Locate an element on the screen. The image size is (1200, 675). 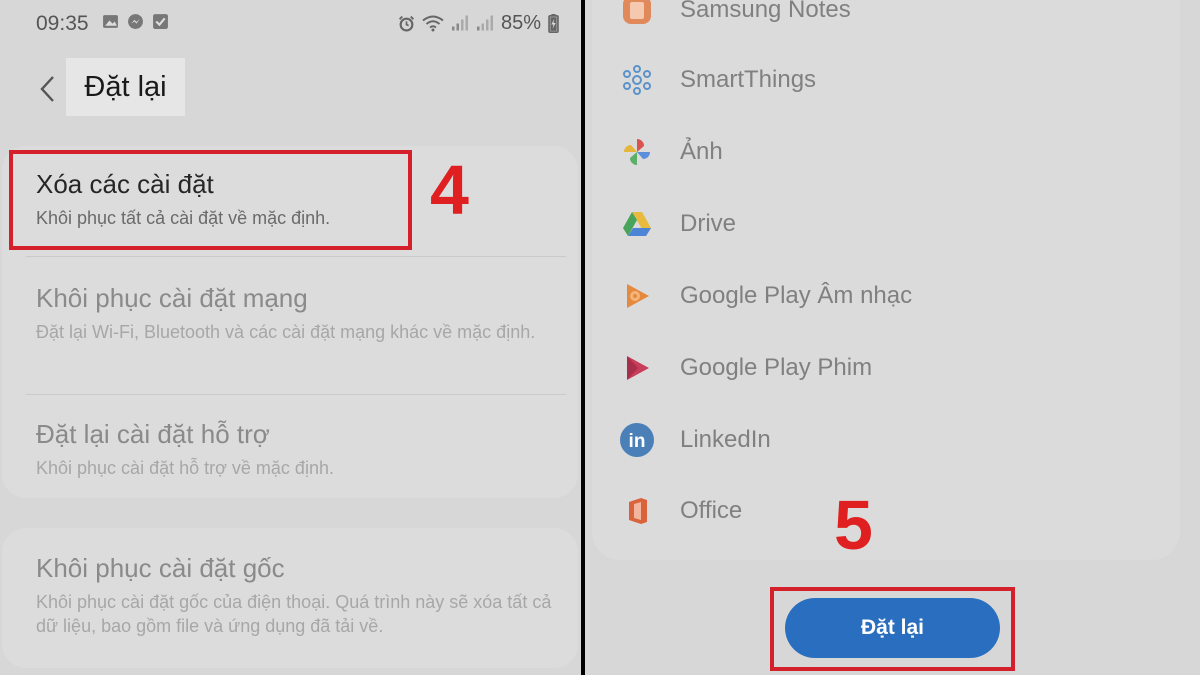
app-name: Ảnh is located at coordinates (701, 151).